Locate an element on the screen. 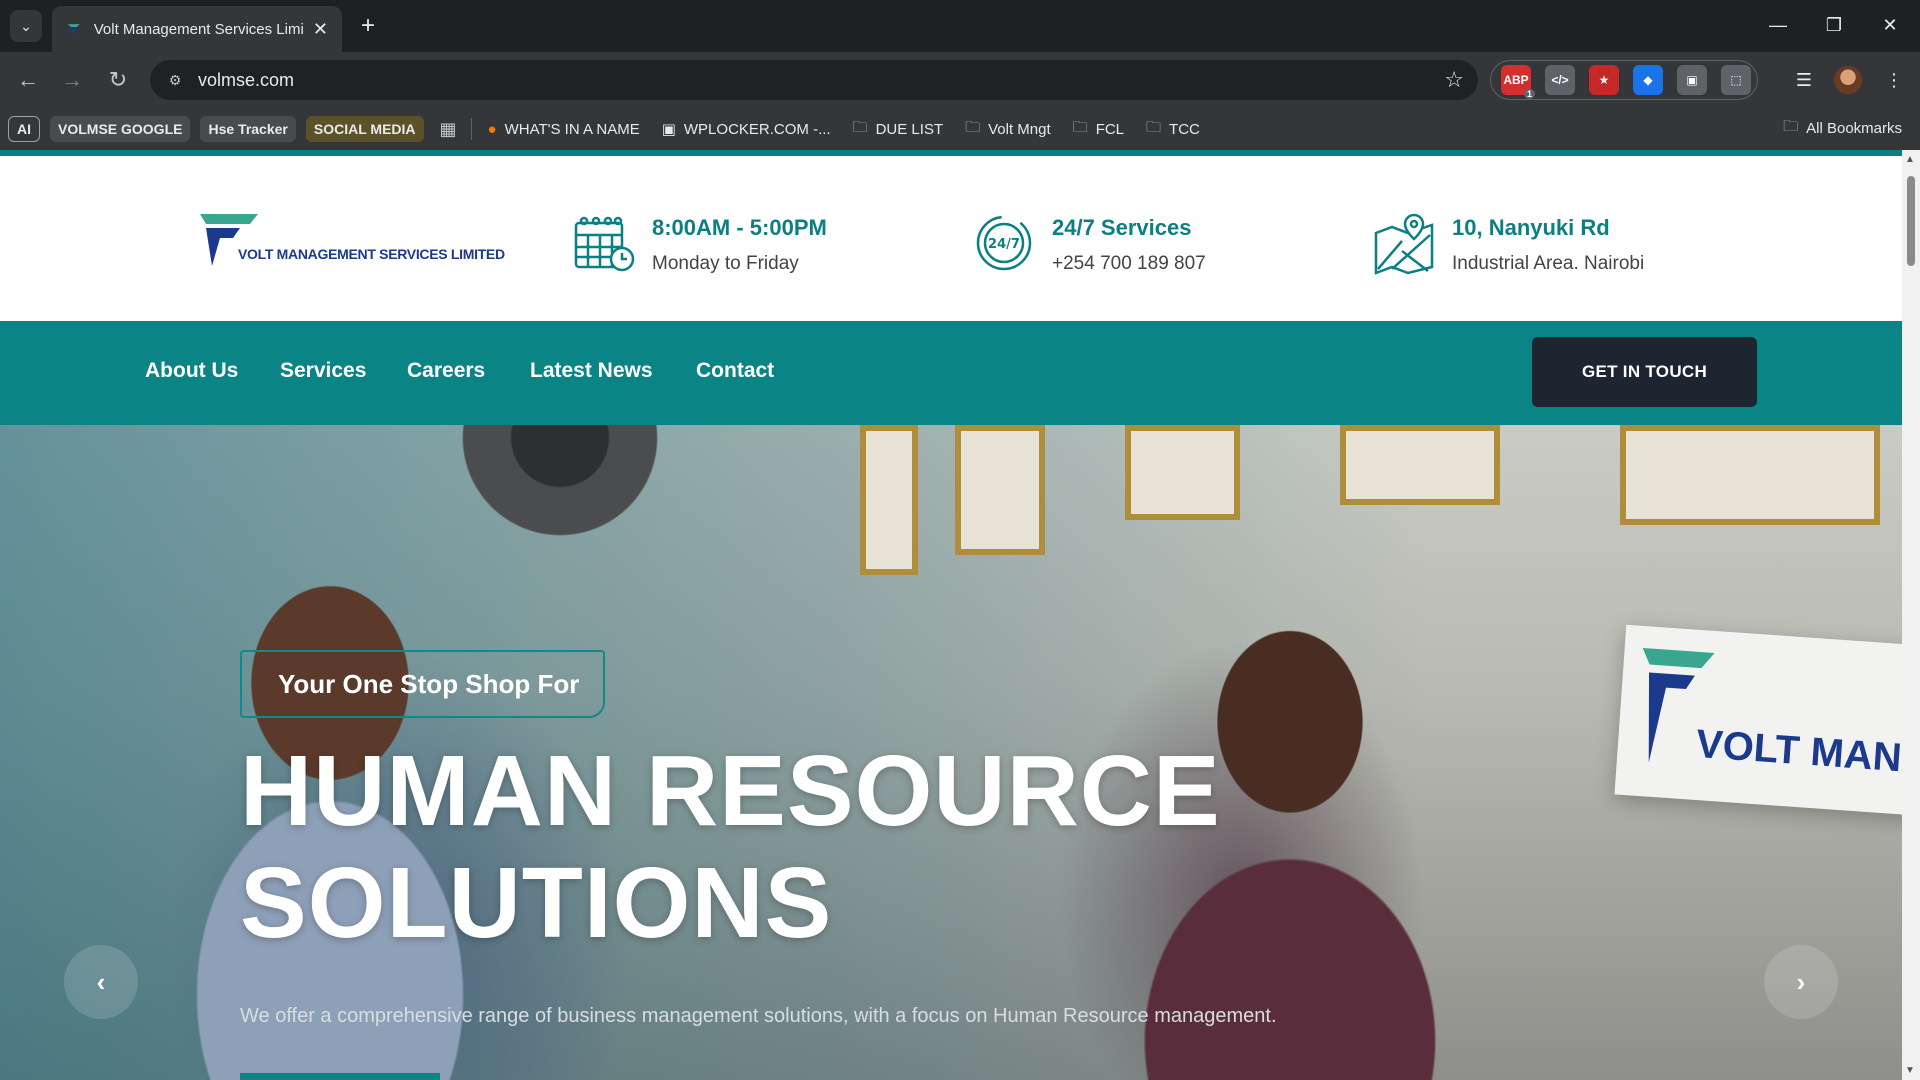 This screenshot has width=1920, height=1080. info-support: 24/7 24/7 Services +254 700 189 807 is located at coordinates (1089, 243).